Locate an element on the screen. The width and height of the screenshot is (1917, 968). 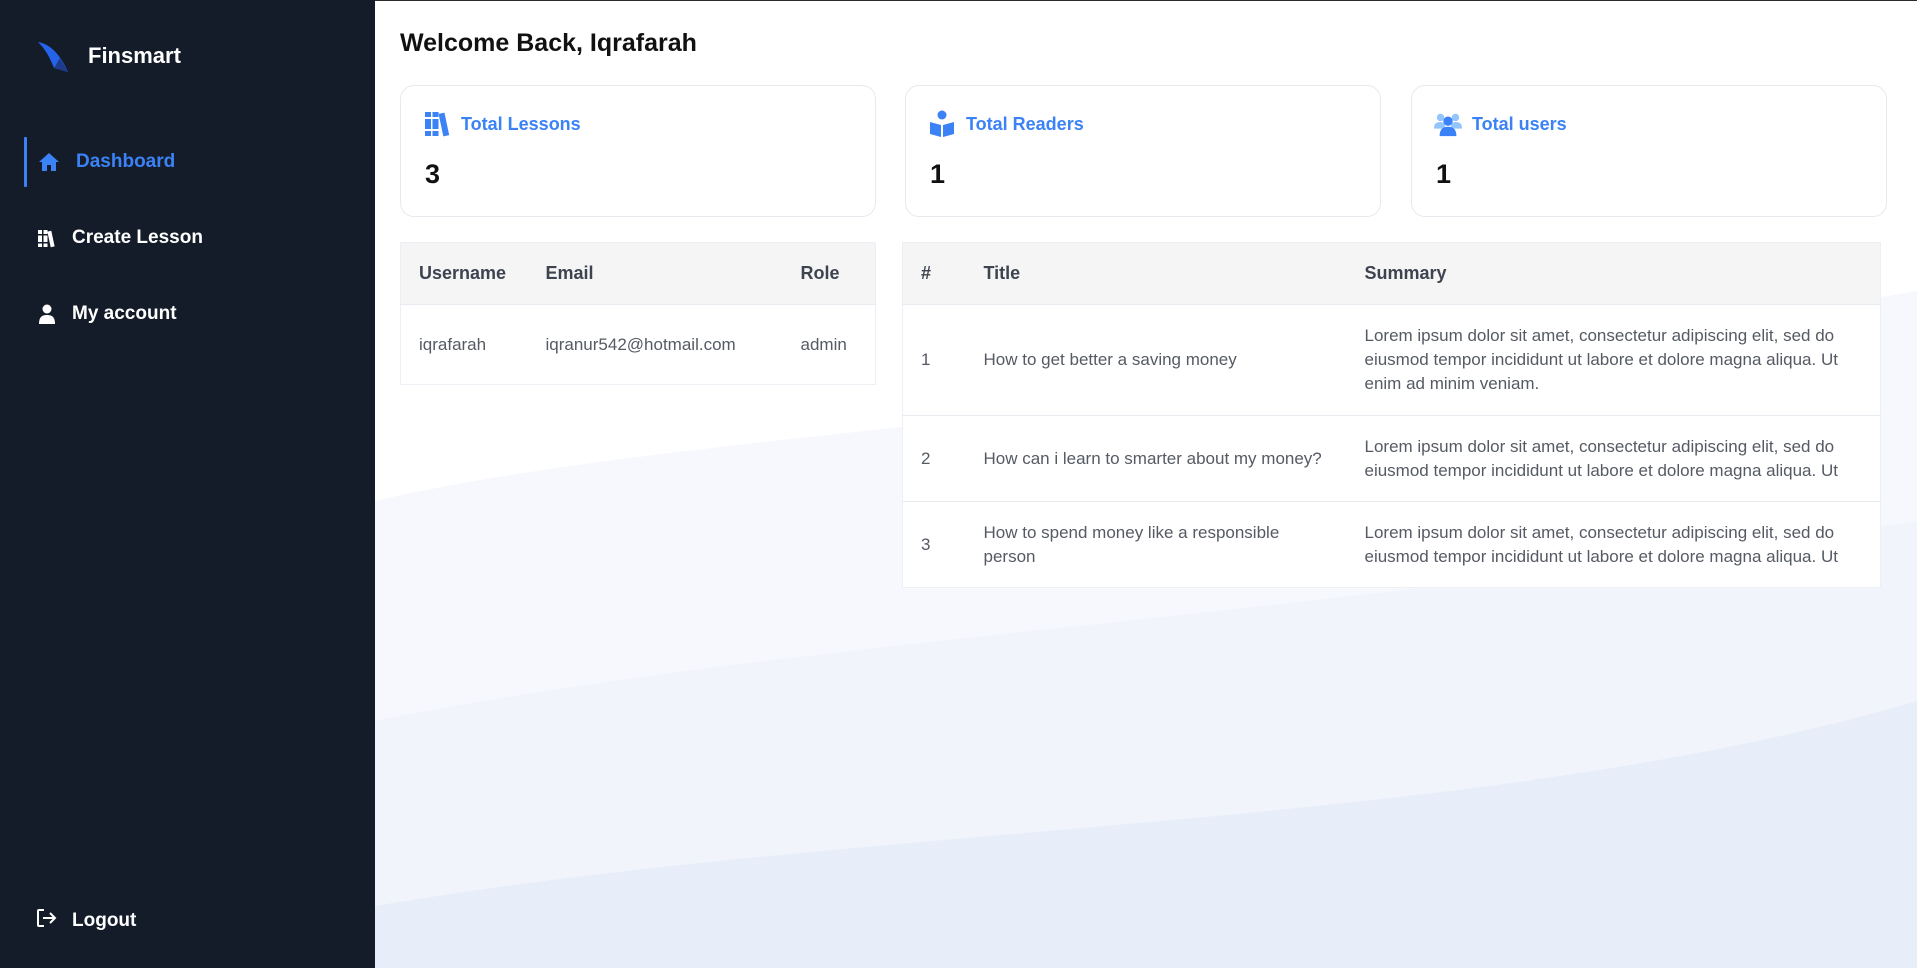
sidebar-item-label: My account is located at coordinates (124, 313).